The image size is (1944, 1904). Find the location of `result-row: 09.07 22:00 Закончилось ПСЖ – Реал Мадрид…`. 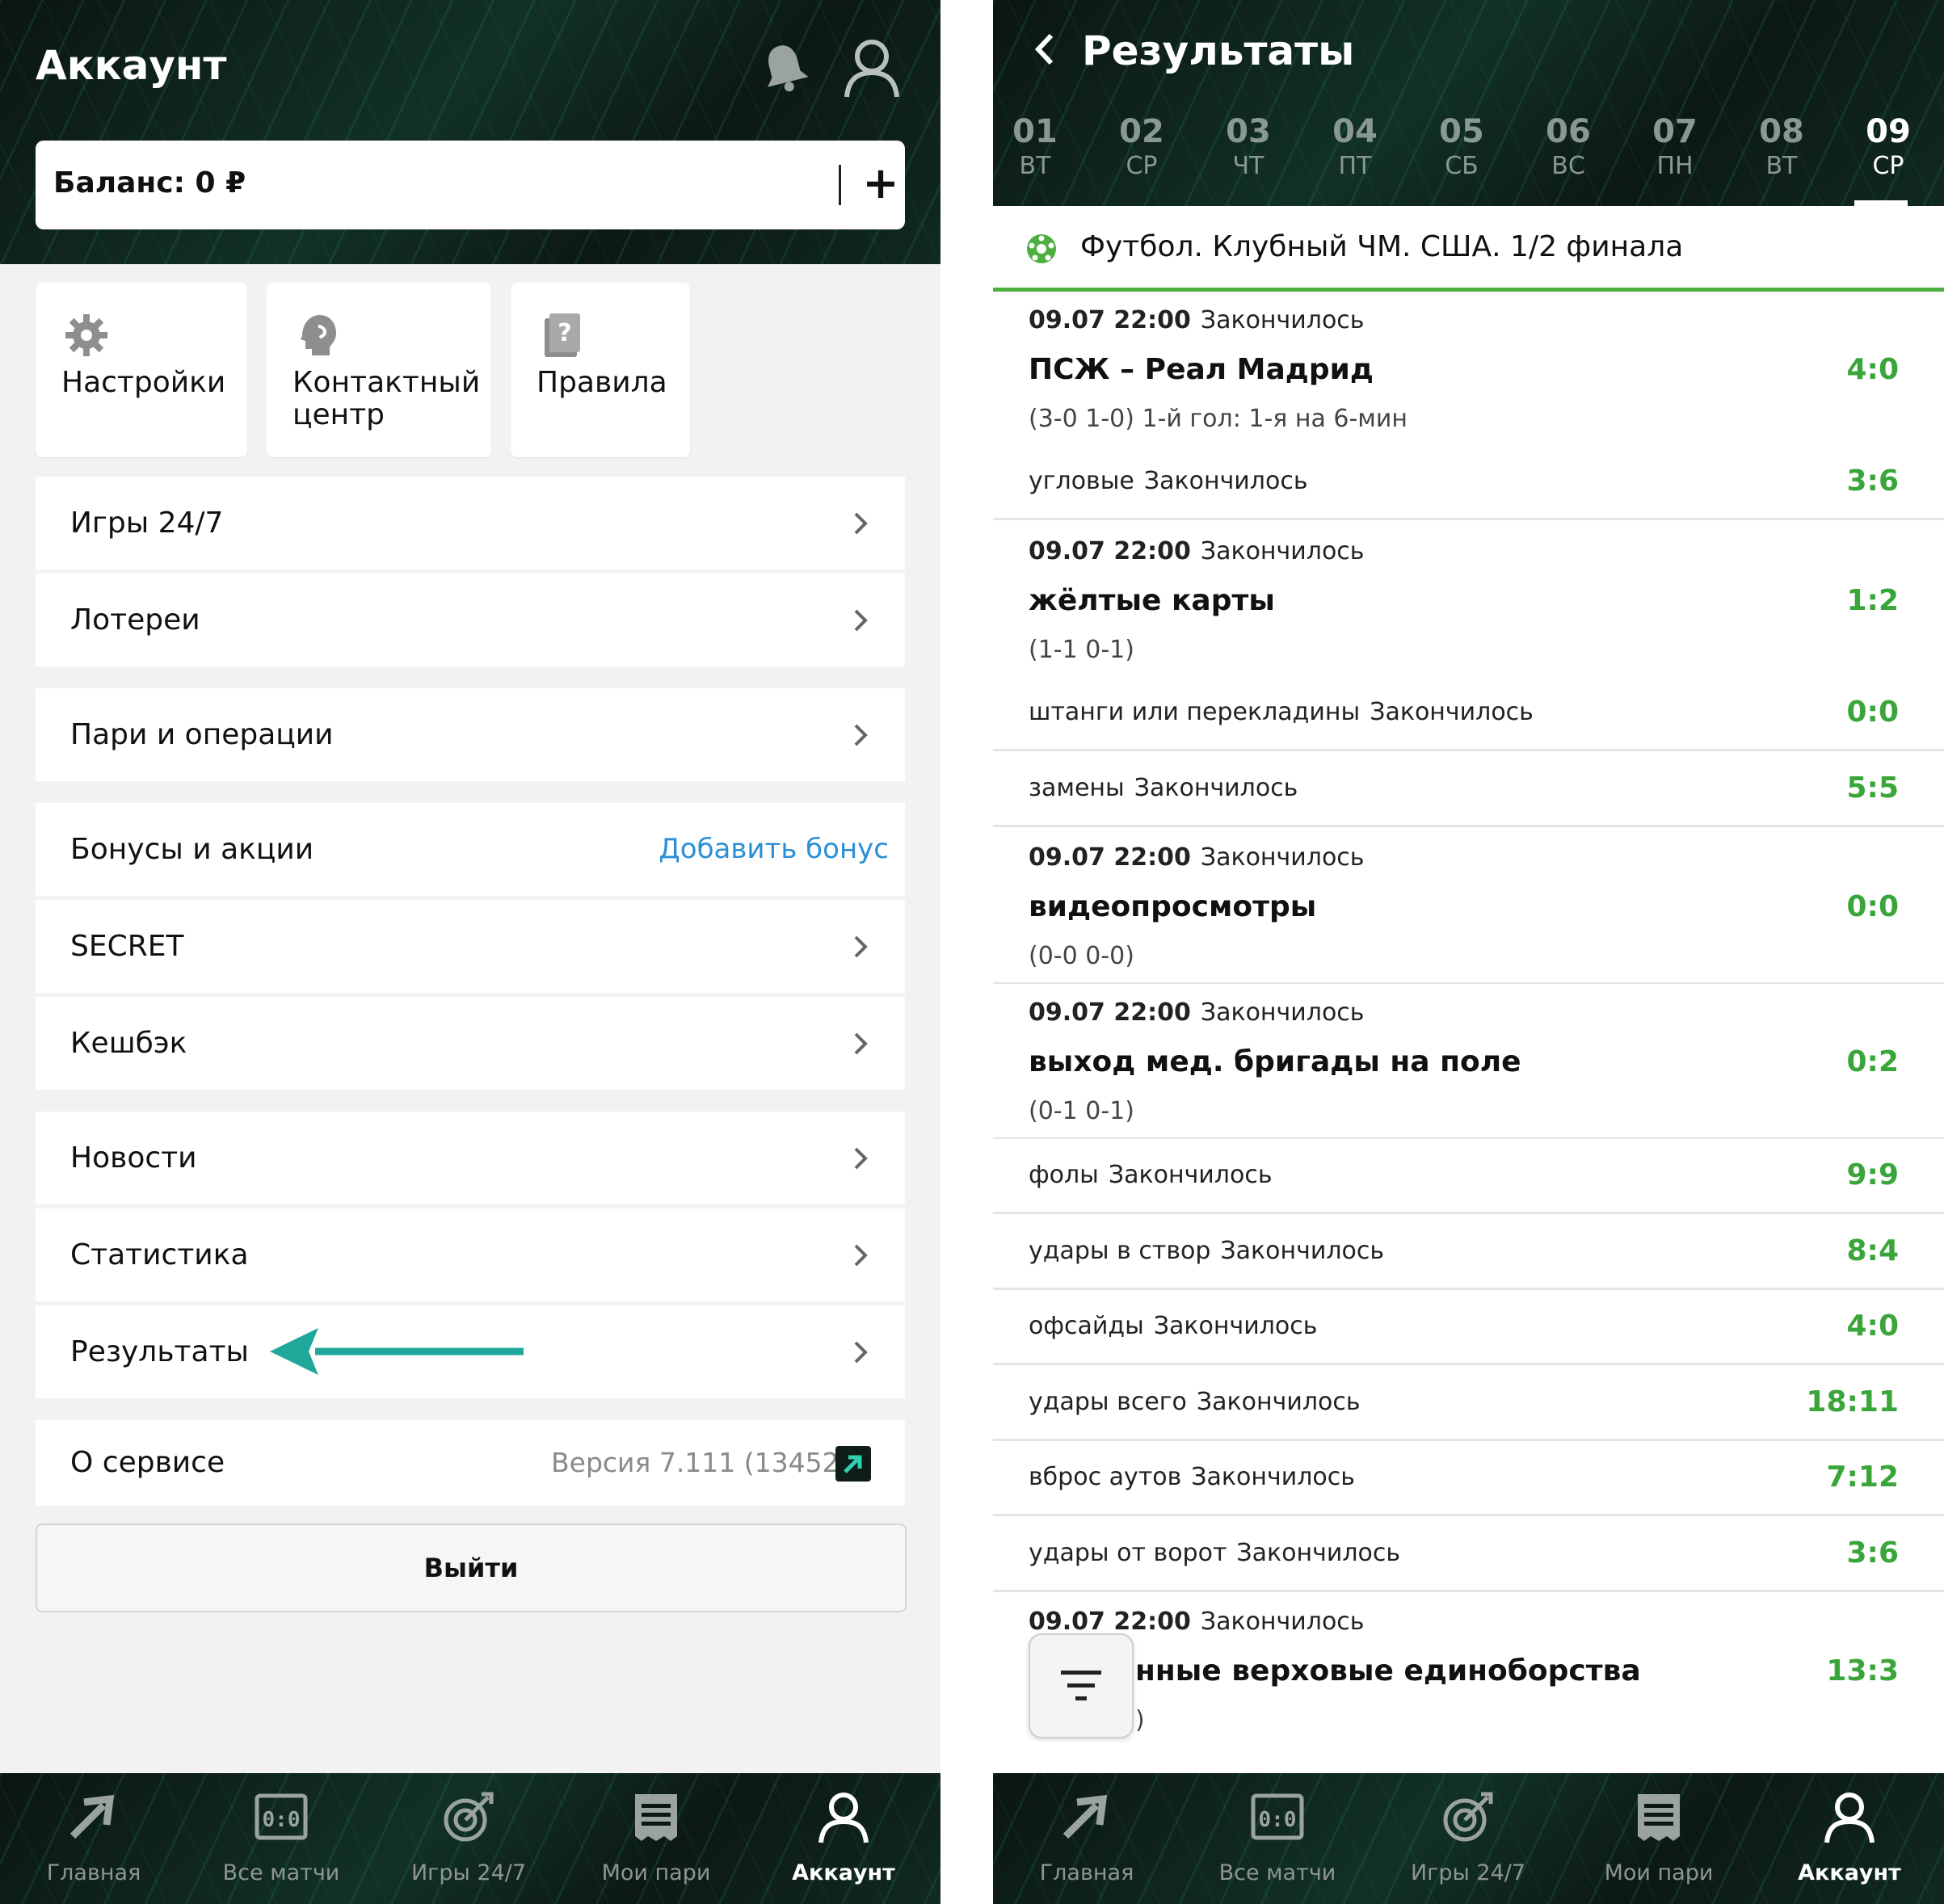

result-row: 09.07 22:00 Закончилось ПСЖ – Реал Мадрид… is located at coordinates (1468, 370).